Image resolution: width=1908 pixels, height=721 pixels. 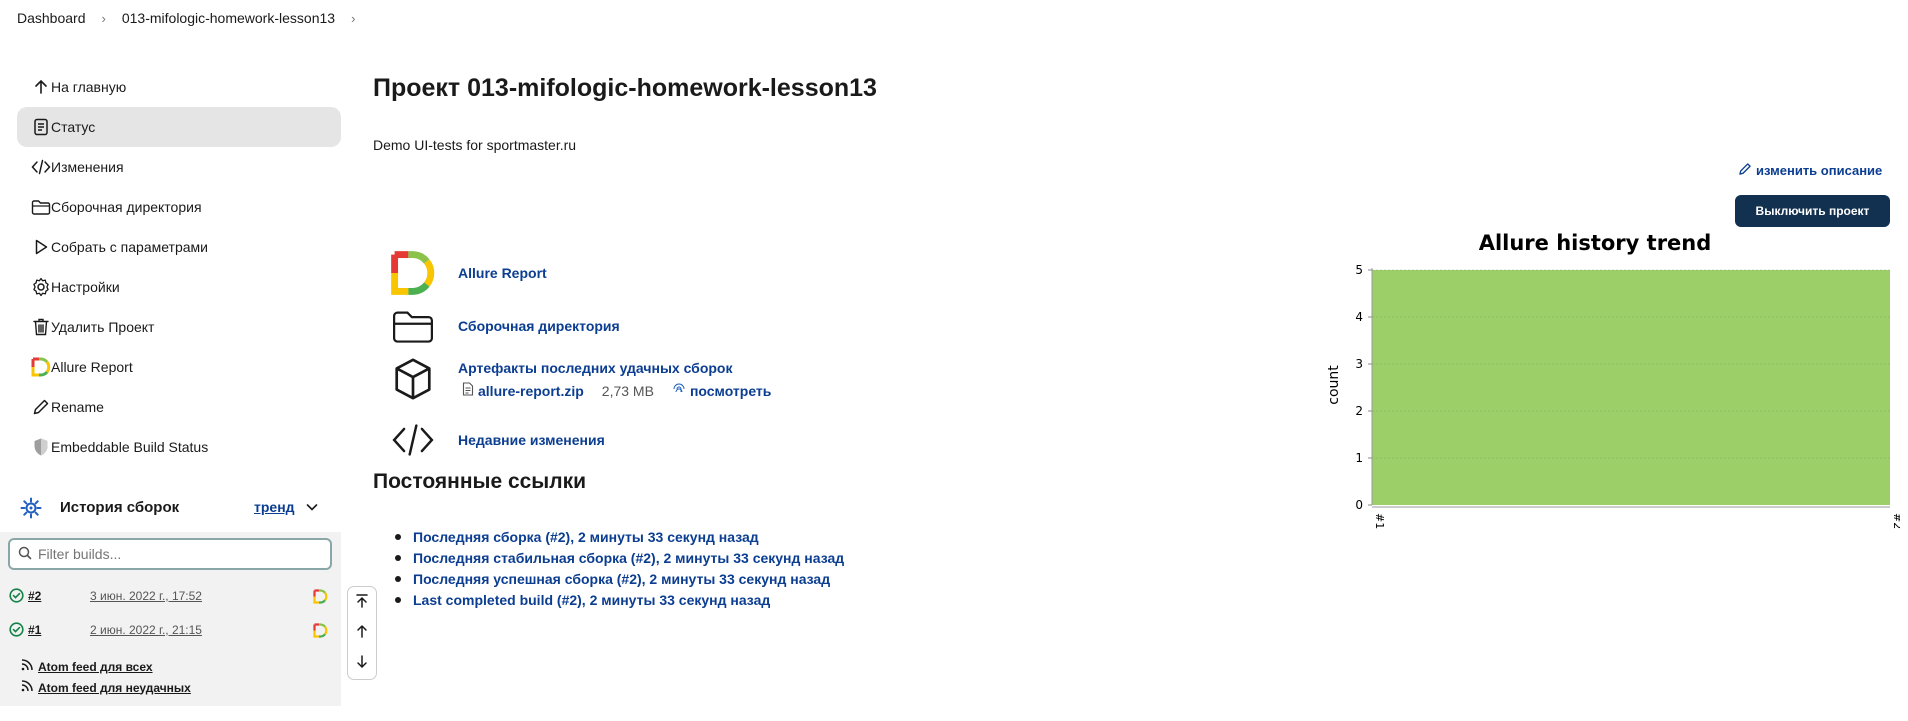 I want to click on sidebar-item-status: Статус, so click(x=179, y=127).